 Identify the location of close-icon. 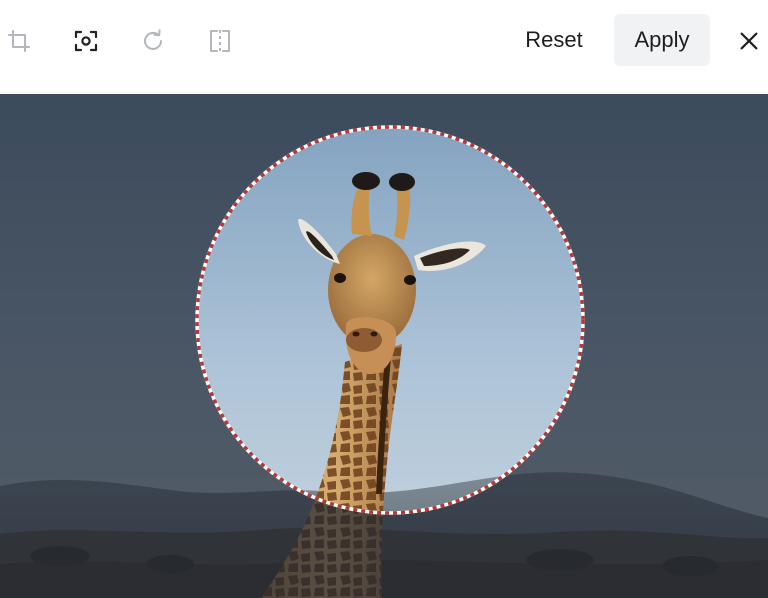
(749, 41).